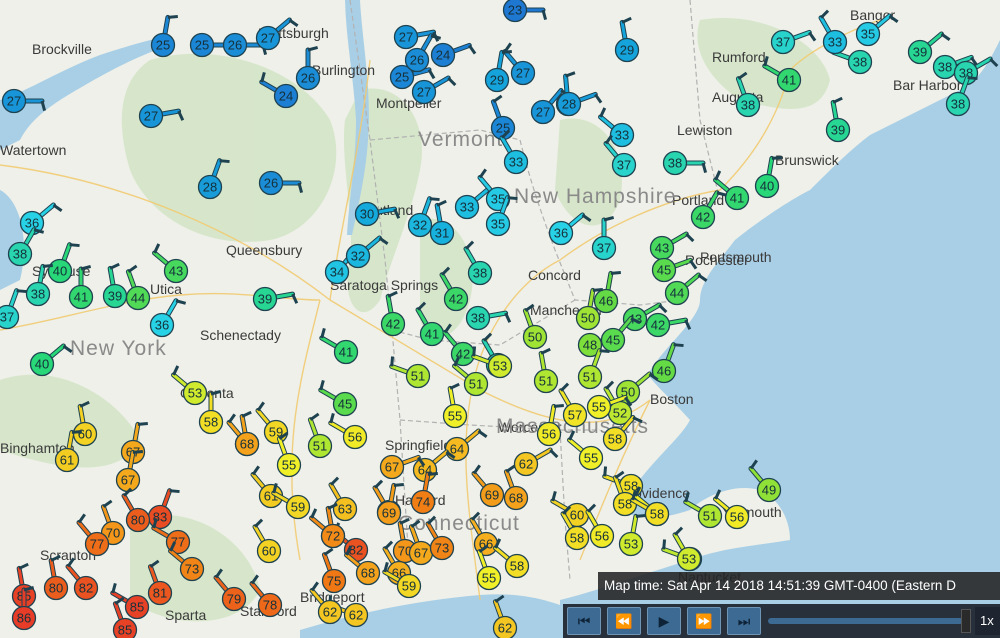 This screenshot has height=638, width=1000. Describe the element at coordinates (966, 621) in the screenshot. I see `timeline-slider-handle` at that location.